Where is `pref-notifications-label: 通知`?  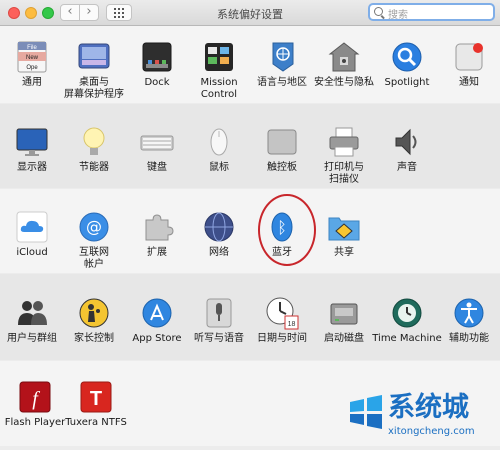
pref-notifications-label: 通知 is located at coordinates (469, 82).